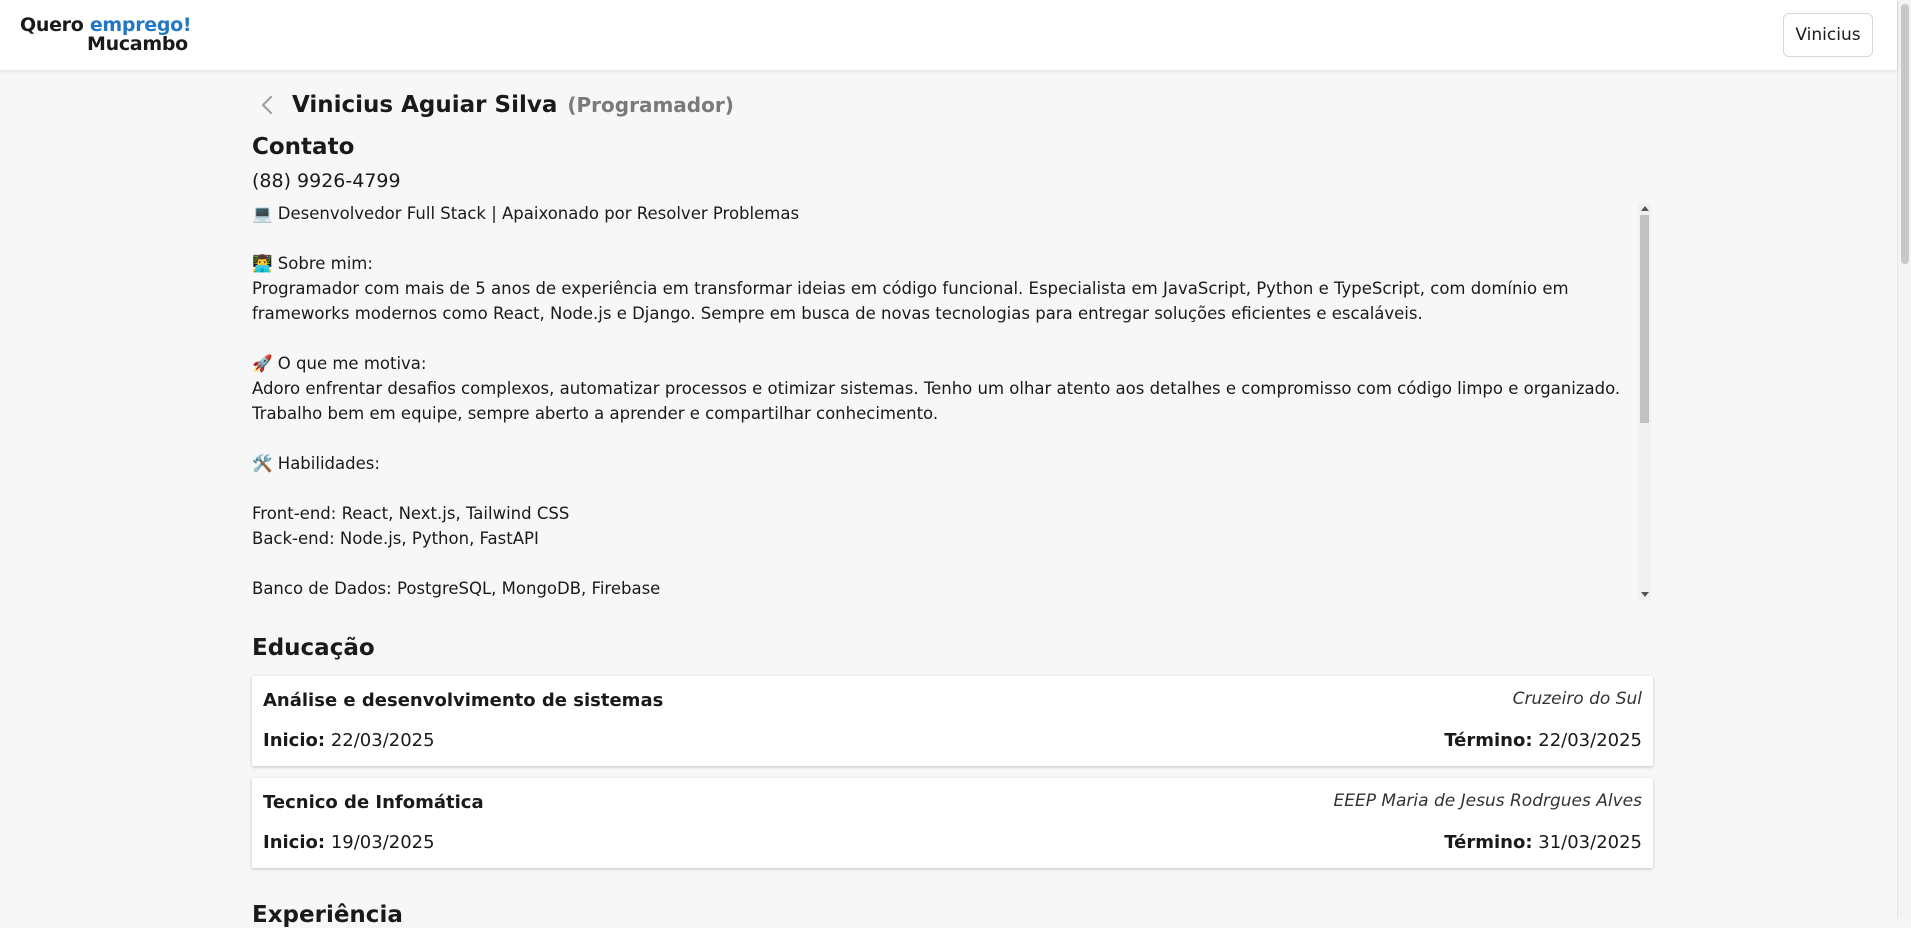 This screenshot has width=1911, height=928. Describe the element at coordinates (1645, 594) in the screenshot. I see `scroll-down-arrow-icon` at that location.